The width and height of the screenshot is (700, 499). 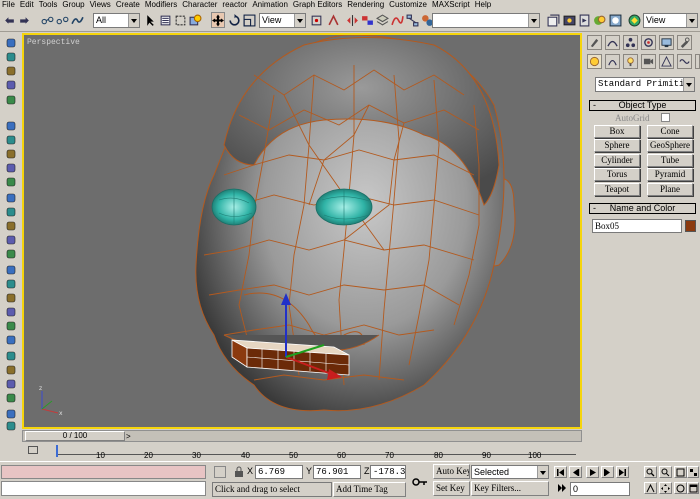 I want to click on menu-tools: Tools, so click(x=49, y=5).